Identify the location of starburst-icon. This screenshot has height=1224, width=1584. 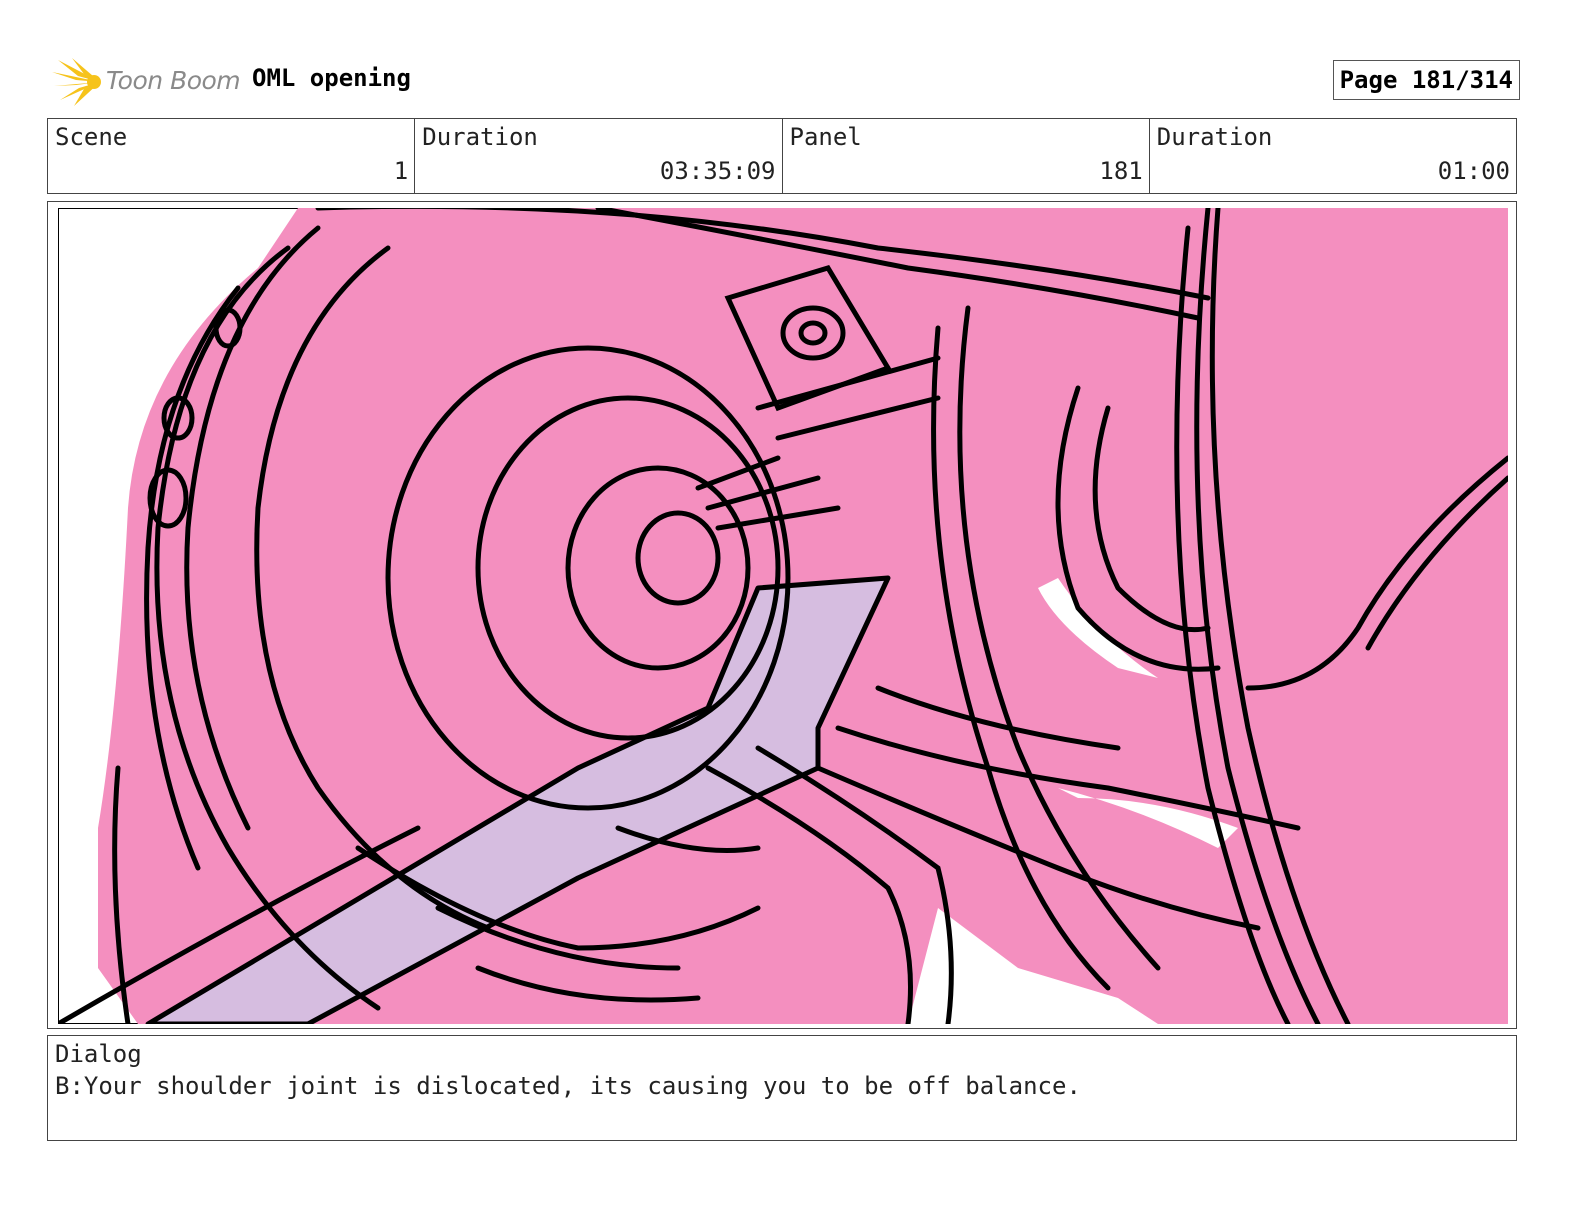
(76, 82).